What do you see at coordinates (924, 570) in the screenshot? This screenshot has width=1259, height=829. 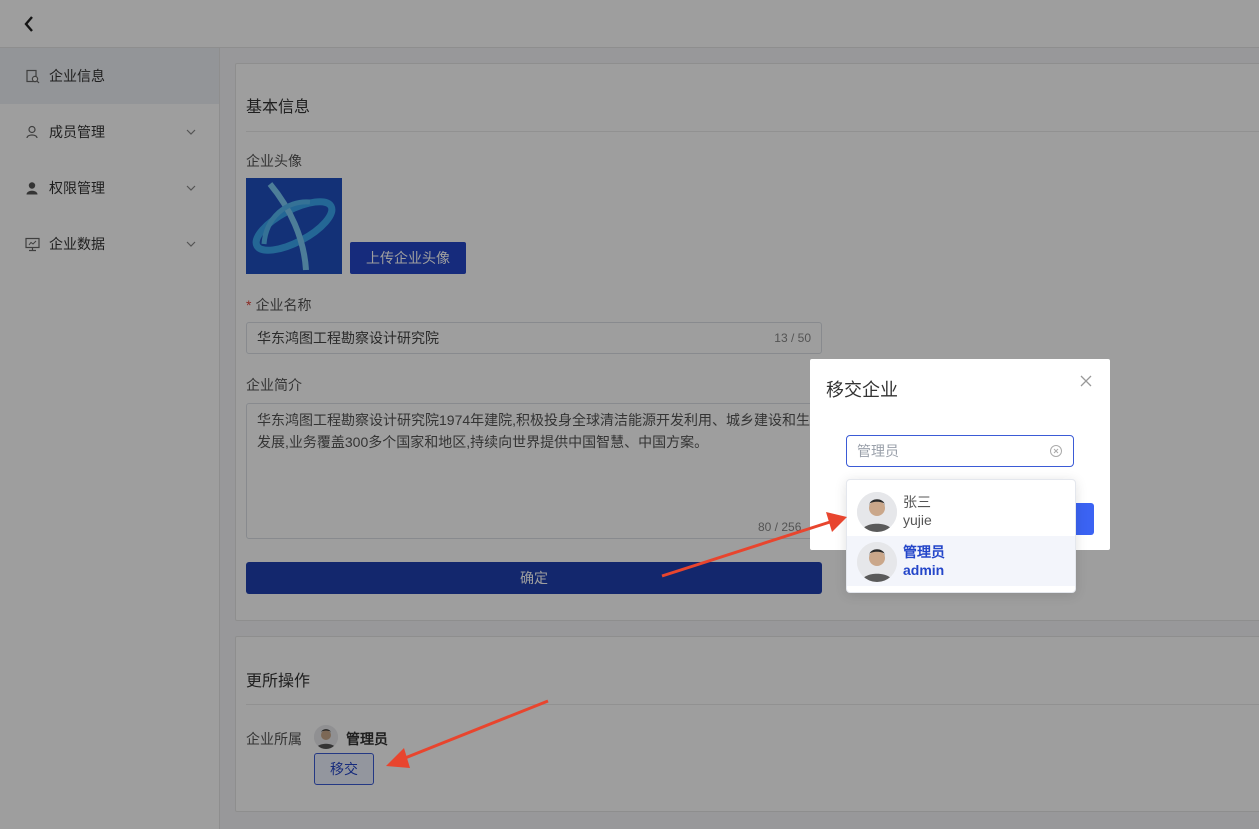 I see `member-username: admin` at bounding box center [924, 570].